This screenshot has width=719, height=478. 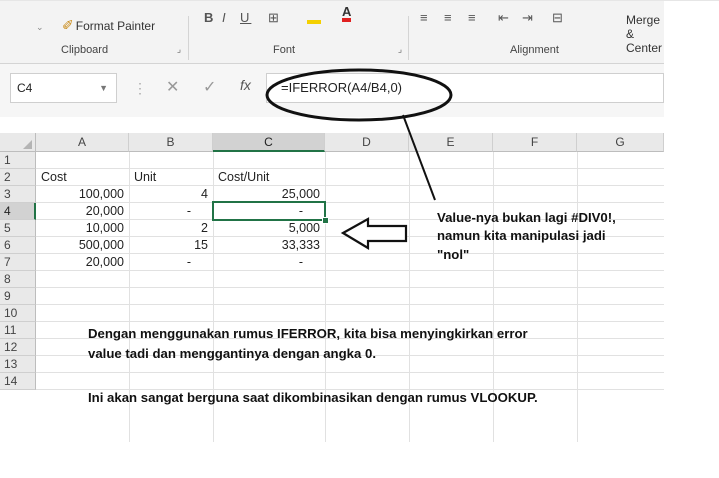 What do you see at coordinates (419, 157) in the screenshot?
I see `callout-line` at bounding box center [419, 157].